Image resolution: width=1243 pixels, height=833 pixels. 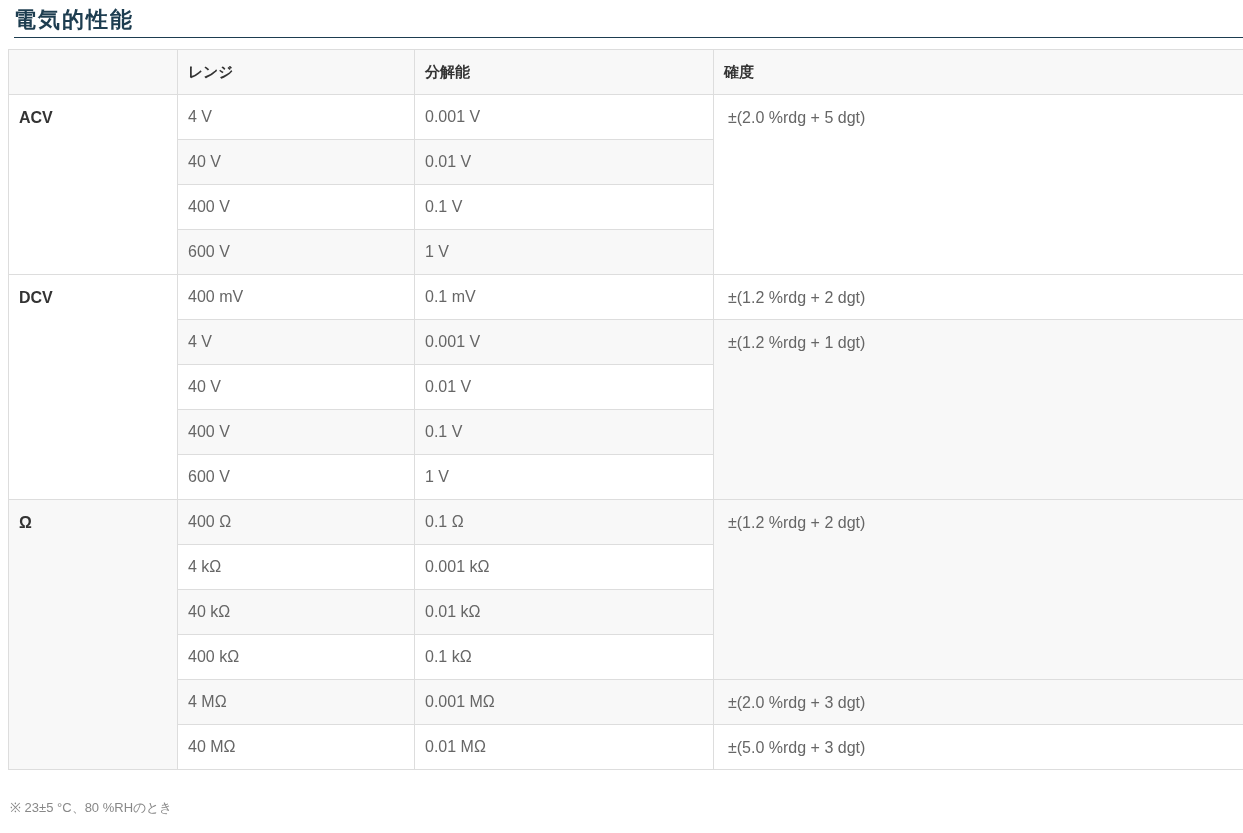 What do you see at coordinates (564, 747) in the screenshot?
I see `table-cell: 0.01 MΩ` at bounding box center [564, 747].